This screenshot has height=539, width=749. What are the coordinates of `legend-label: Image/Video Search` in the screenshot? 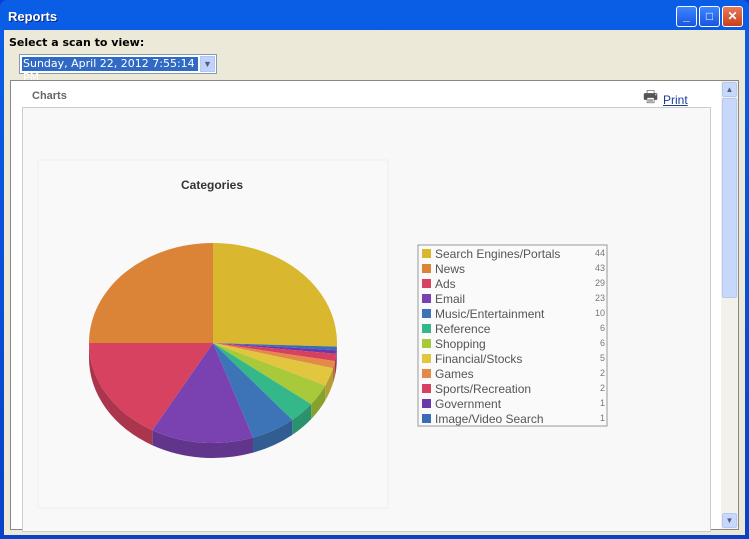 It's located at (489, 419).